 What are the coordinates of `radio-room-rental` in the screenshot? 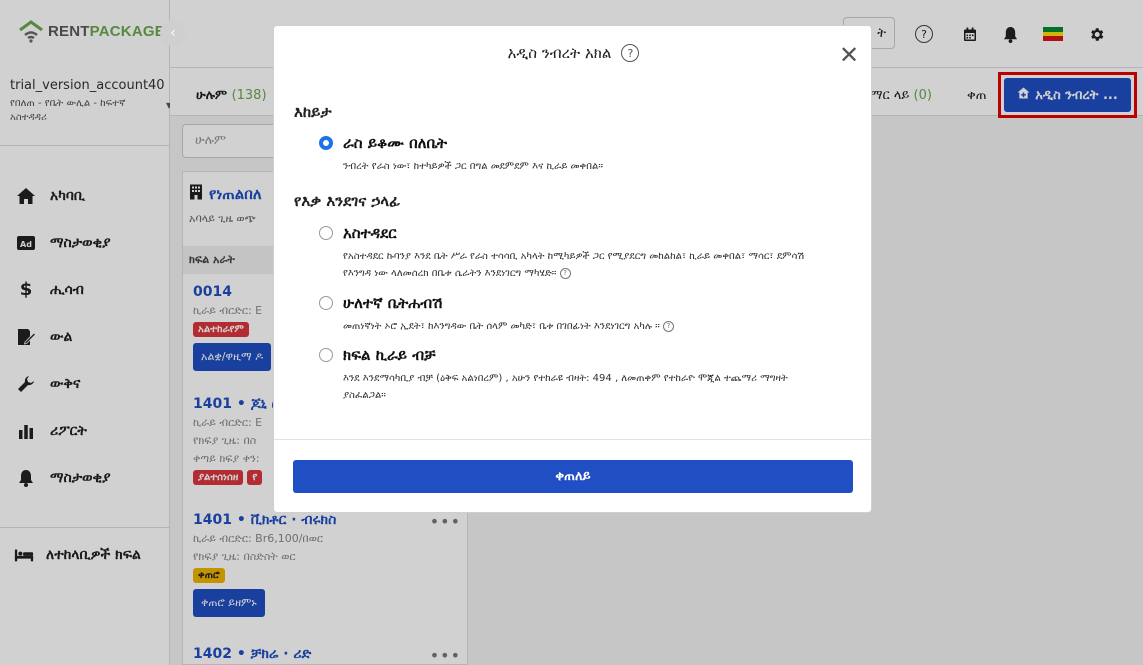 It's located at (326, 355).